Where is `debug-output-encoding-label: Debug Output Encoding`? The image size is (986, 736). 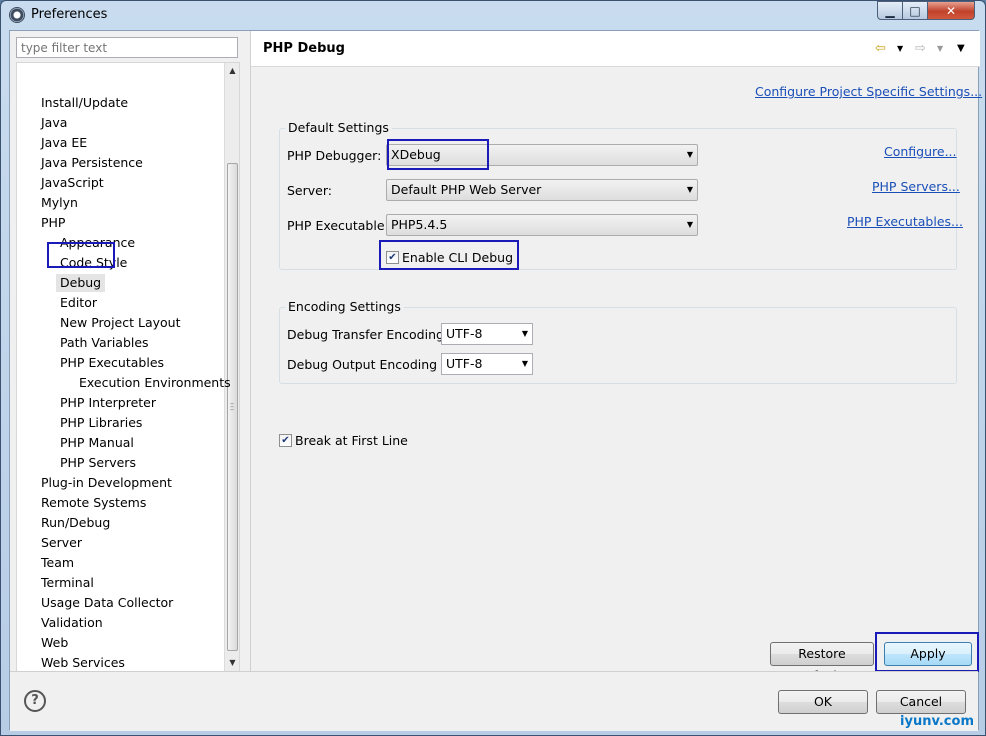
debug-output-encoding-label: Debug Output Encoding is located at coordinates (362, 364).